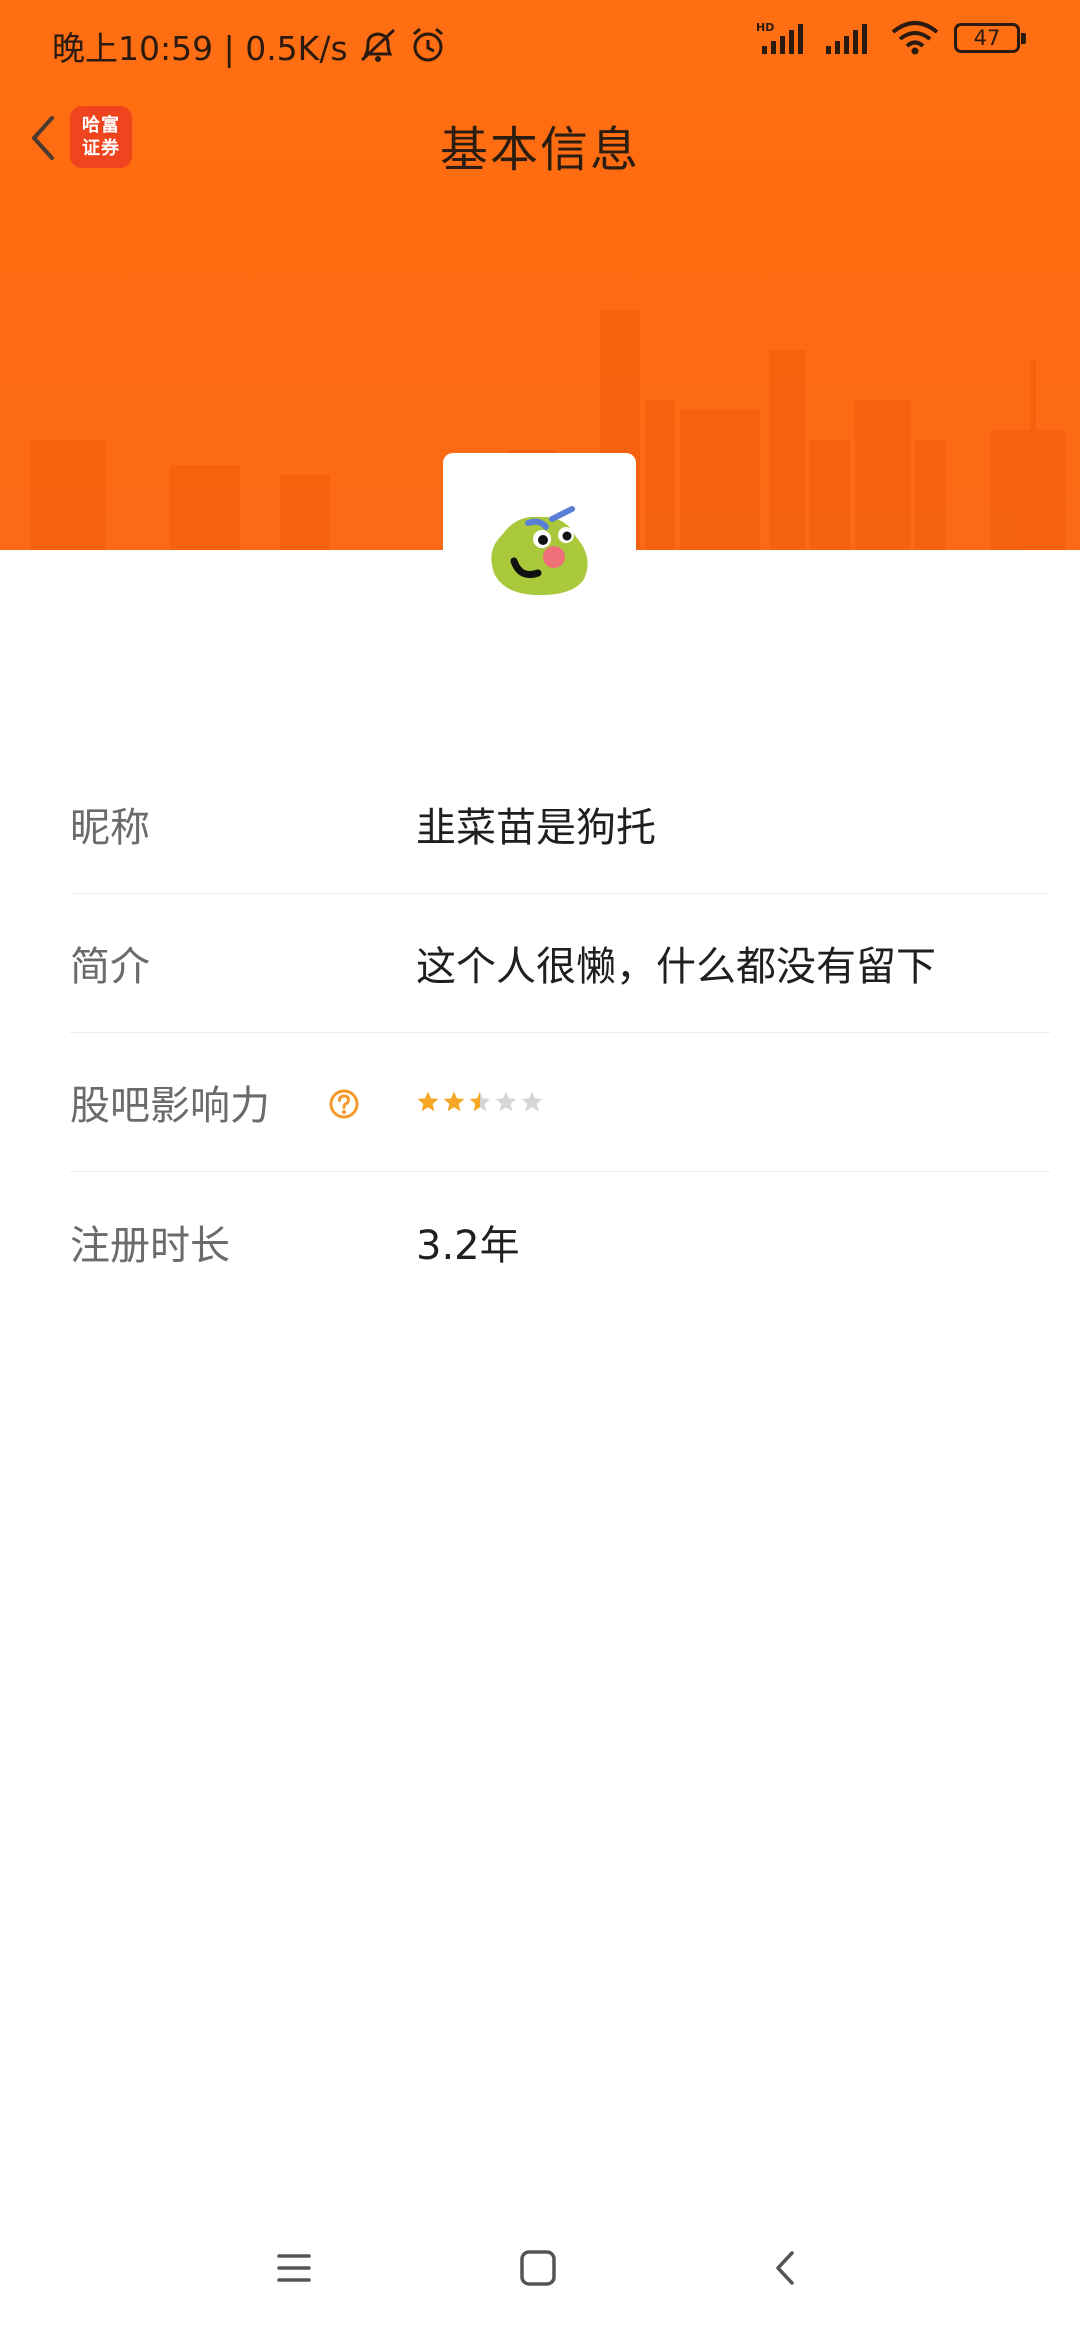  Describe the element at coordinates (846, 39) in the screenshot. I see `signal-icon` at that location.